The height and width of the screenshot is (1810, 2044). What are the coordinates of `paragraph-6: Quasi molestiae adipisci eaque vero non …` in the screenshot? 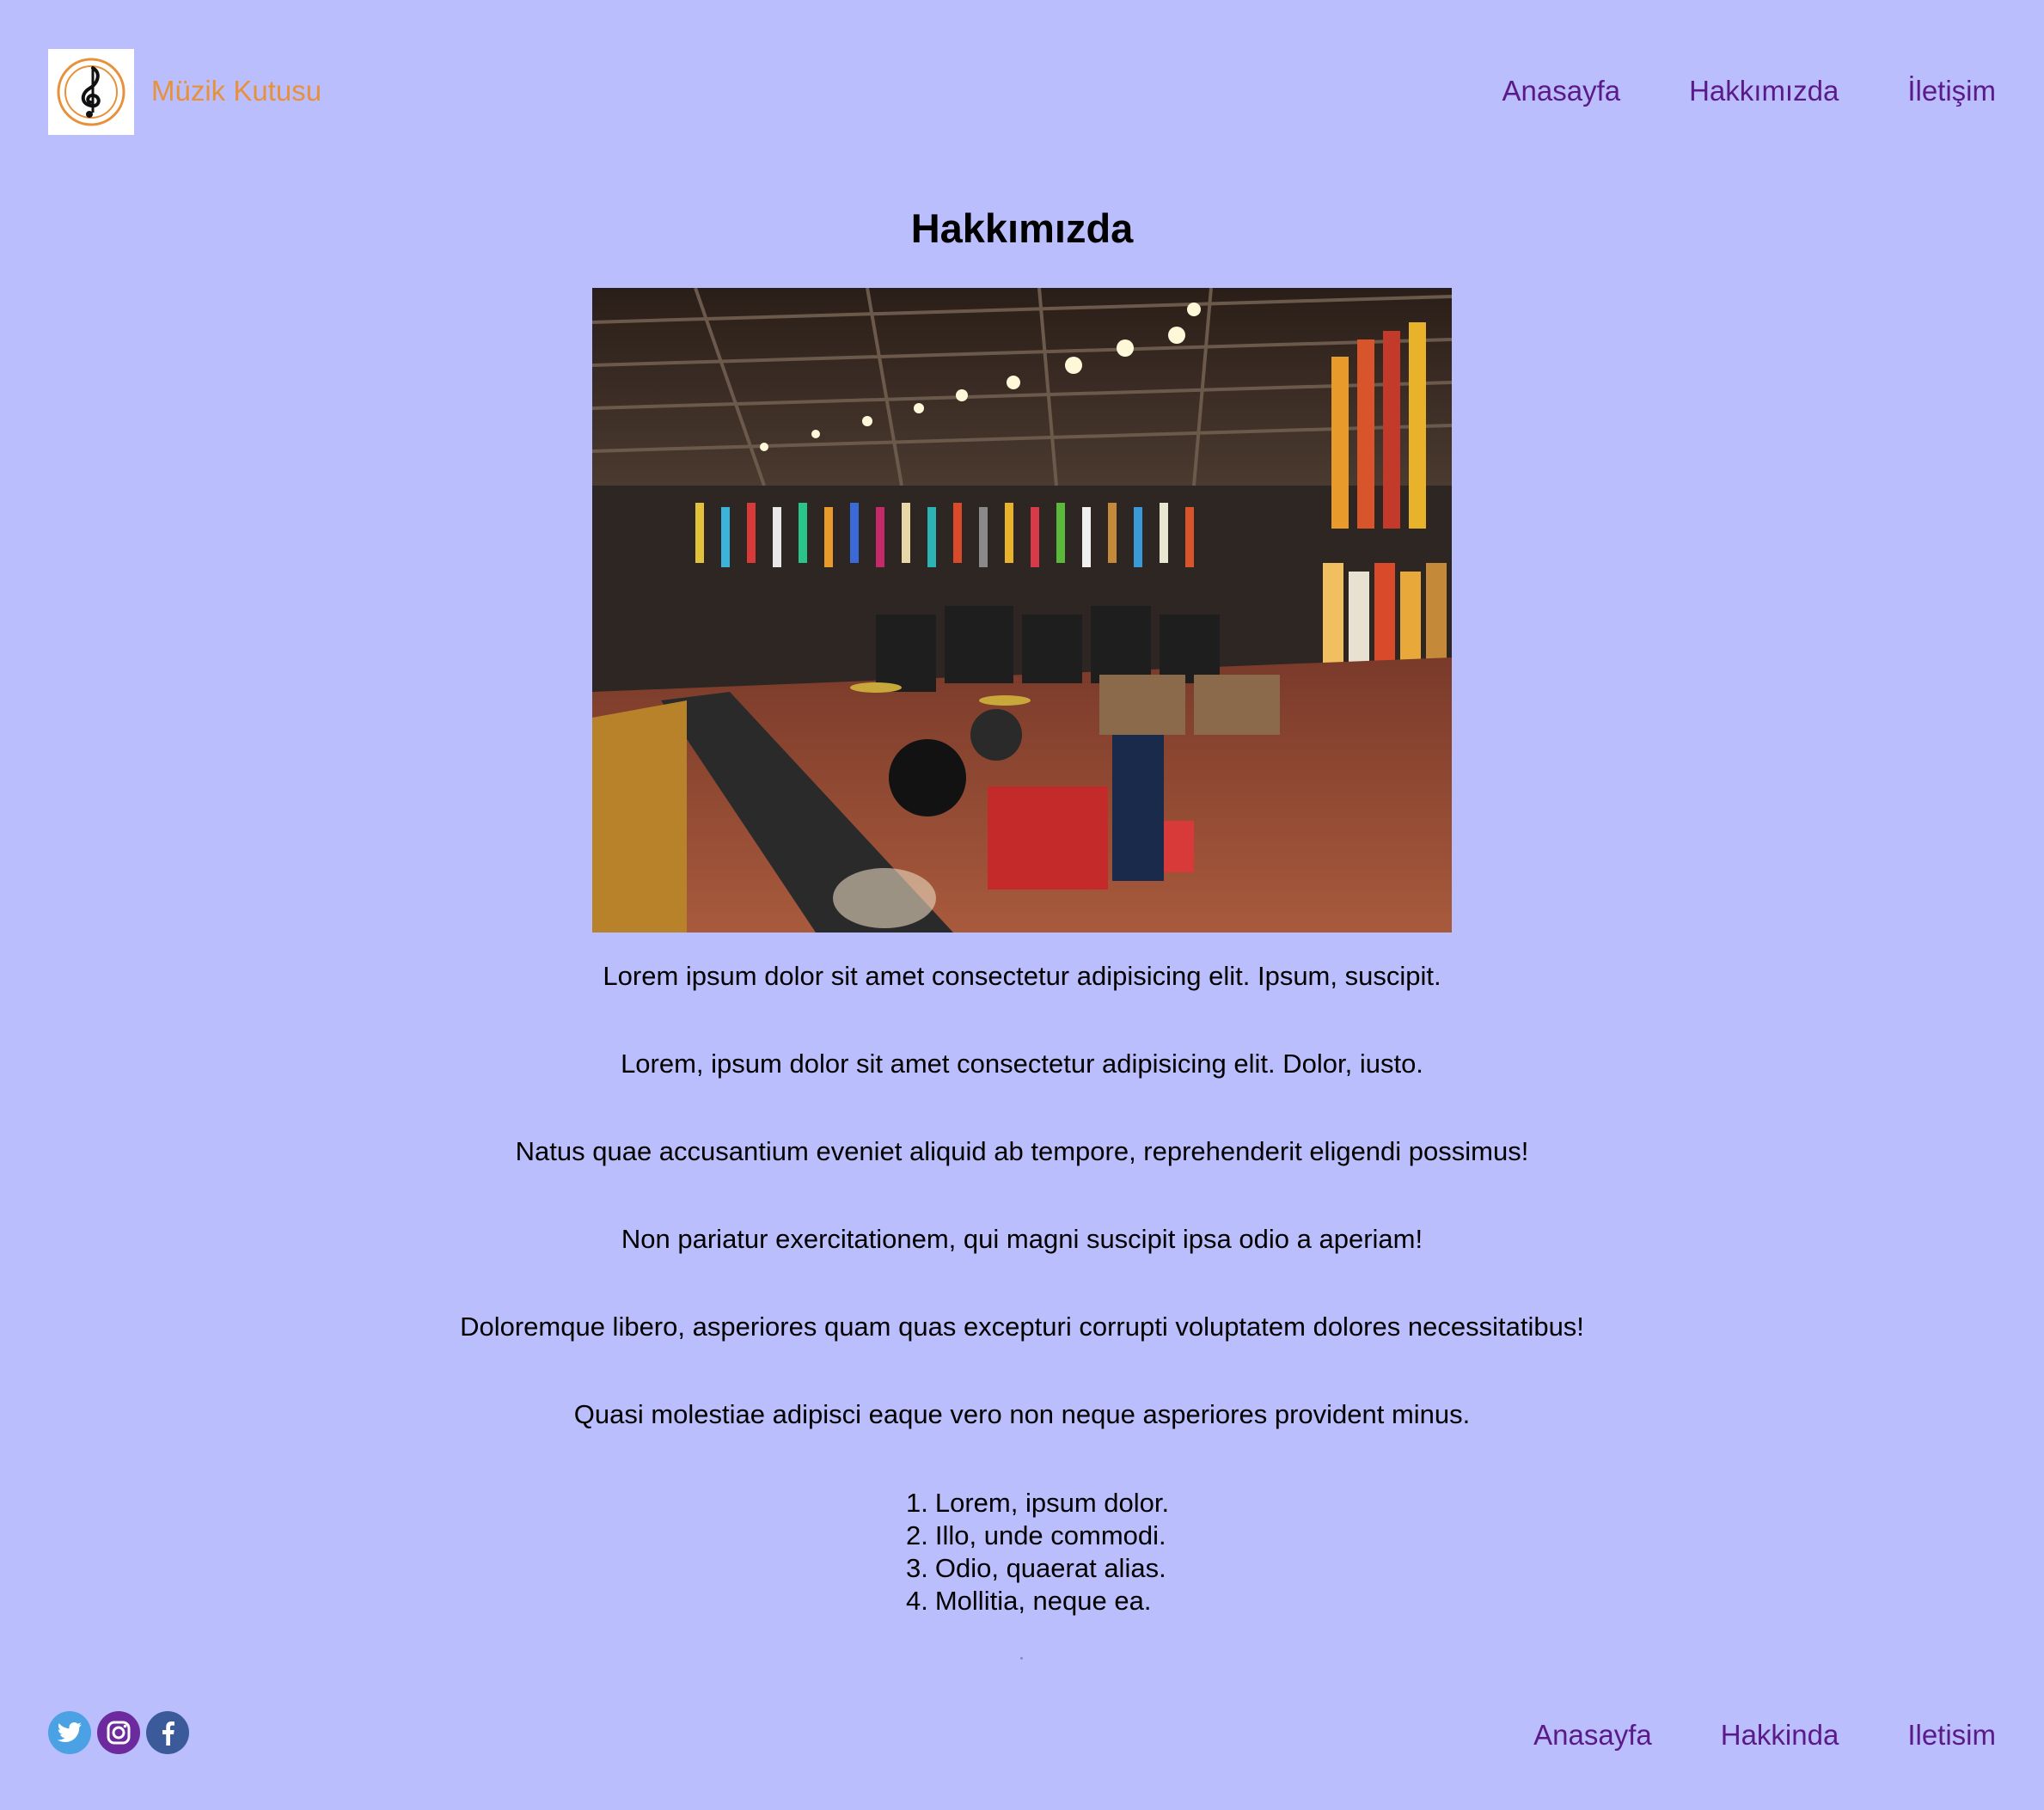 It's located at (1022, 1414).